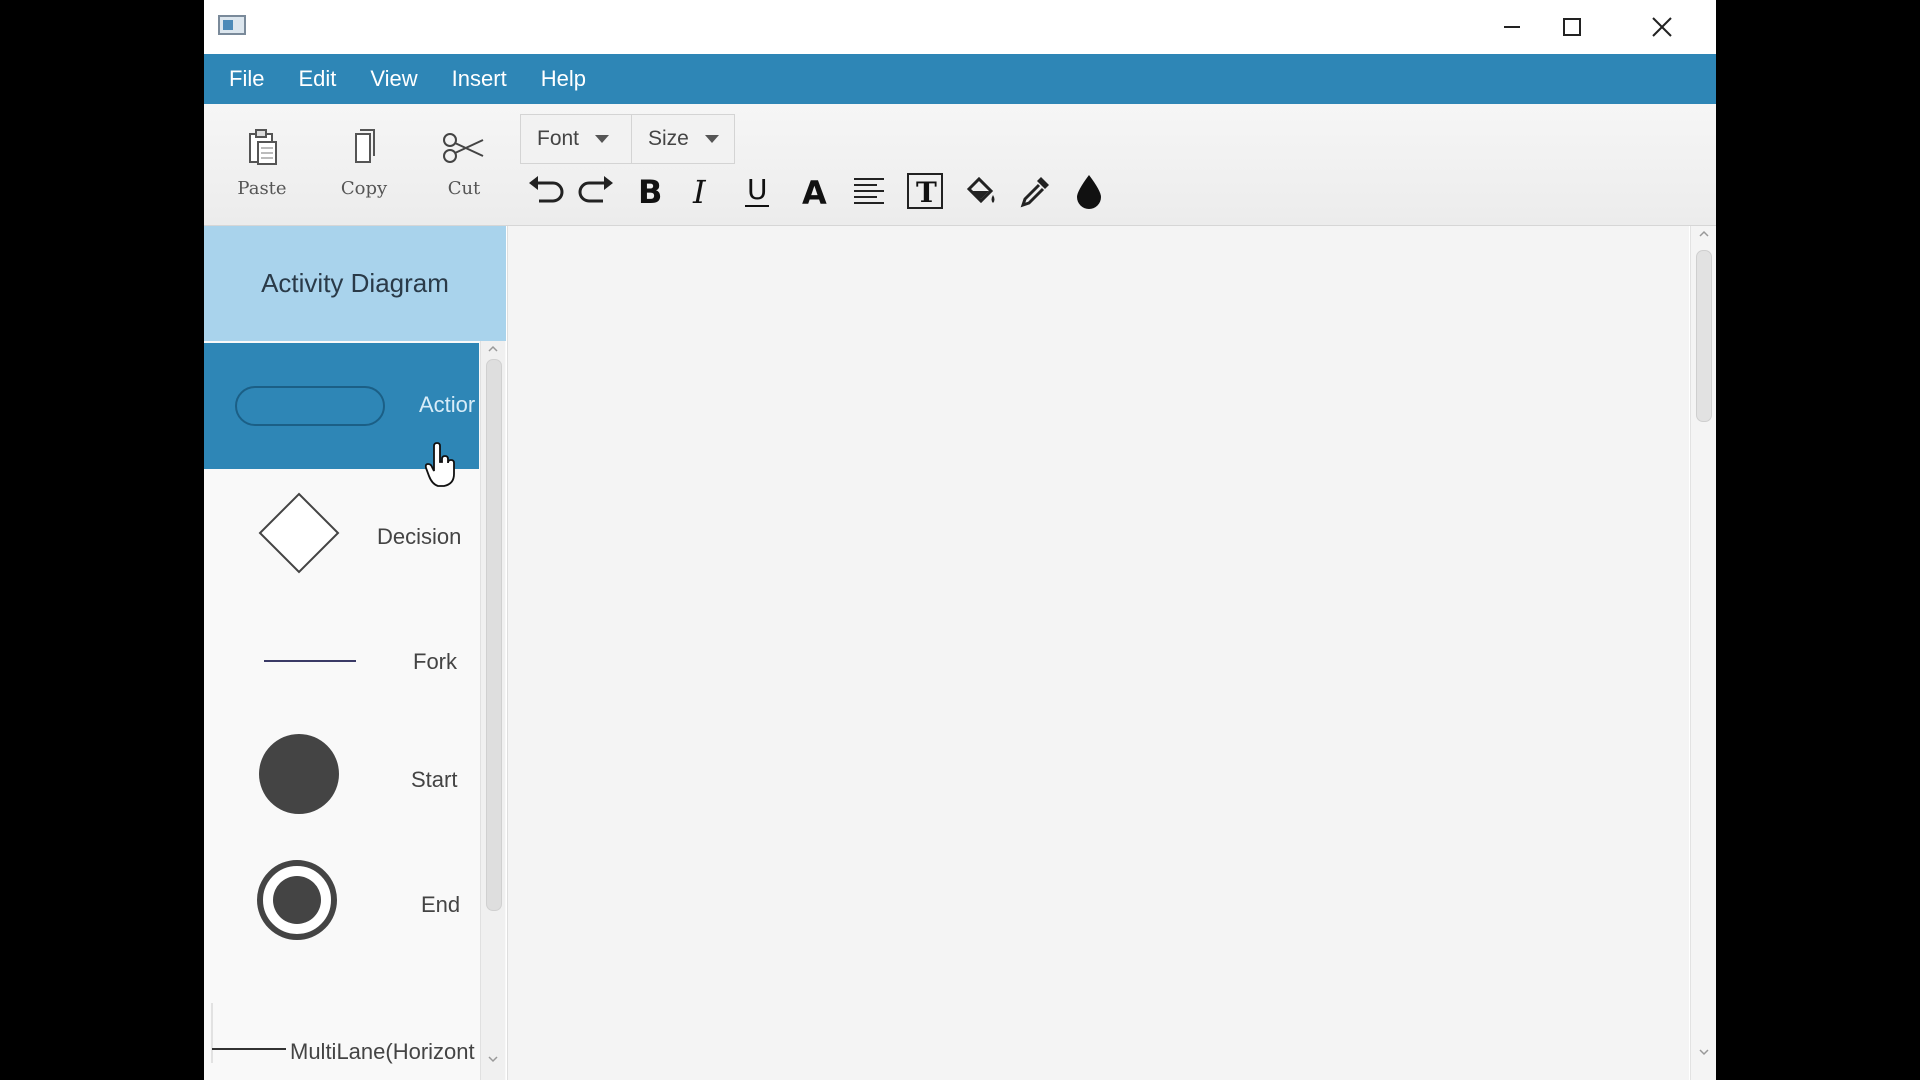  Describe the element at coordinates (464, 168) in the screenshot. I see `cut-button: Cut` at that location.